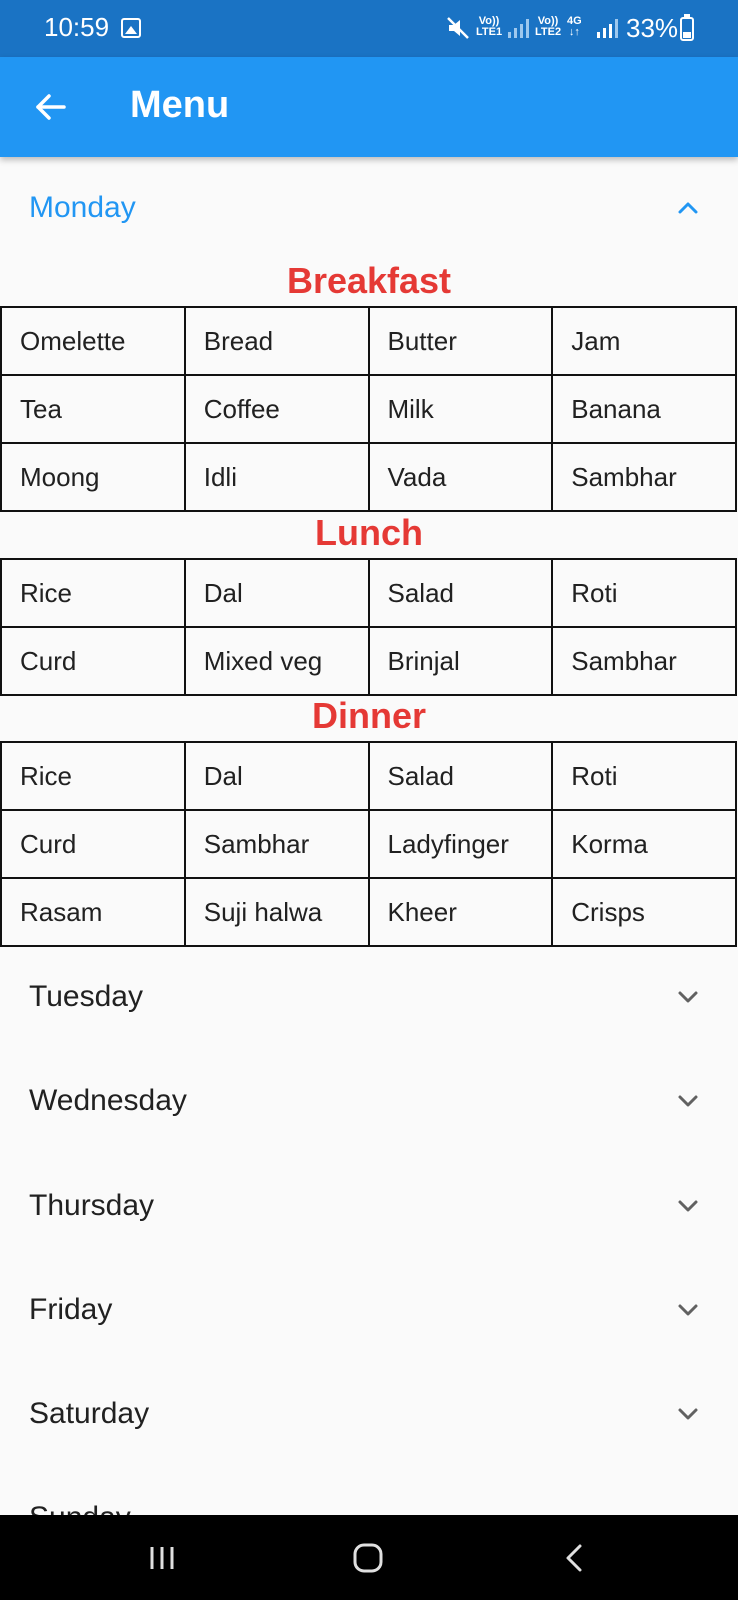  I want to click on day-tile-wednesday: Wednesday, so click(369, 1101).